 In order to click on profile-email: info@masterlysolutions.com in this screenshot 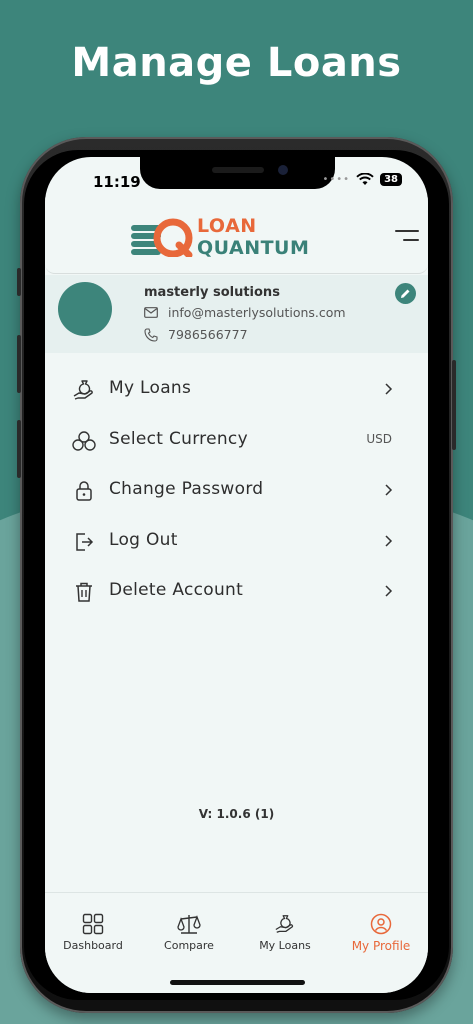, I will do `click(257, 312)`.